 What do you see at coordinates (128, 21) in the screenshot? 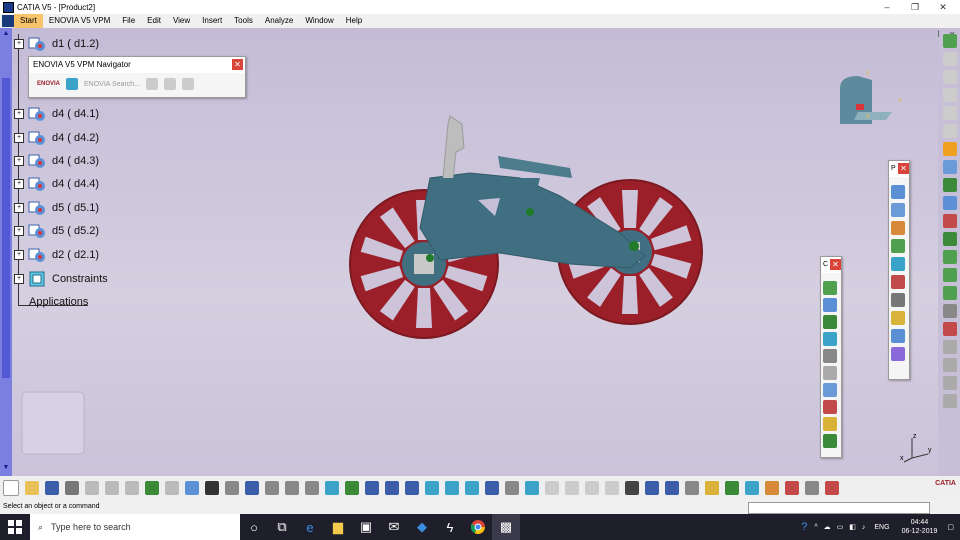
I see `menu-file: File` at bounding box center [128, 21].